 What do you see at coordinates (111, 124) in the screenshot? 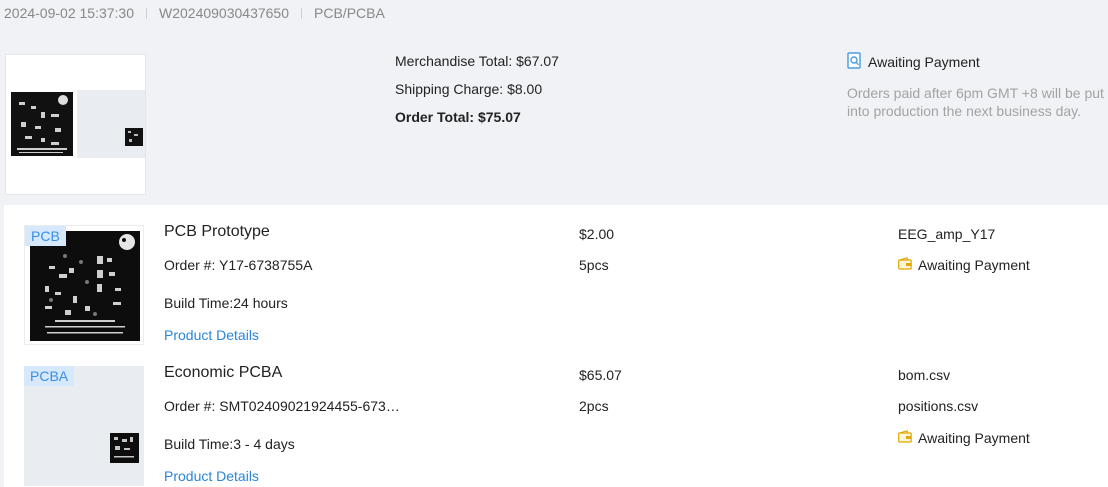
I see `pcba-thumbnail` at bounding box center [111, 124].